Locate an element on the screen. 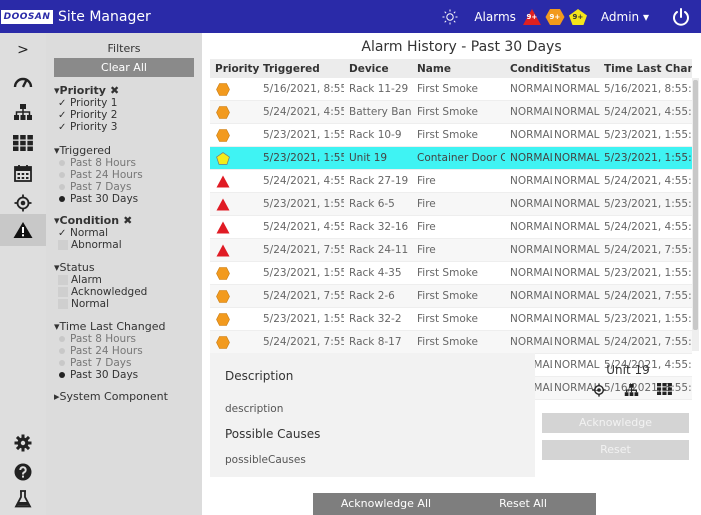 This screenshot has height=515, width=701. column-header-priority: Priority is located at coordinates (234, 69).